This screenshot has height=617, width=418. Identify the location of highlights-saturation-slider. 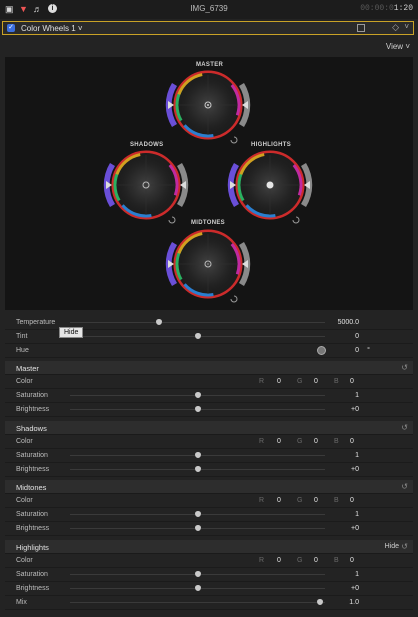
(197, 574).